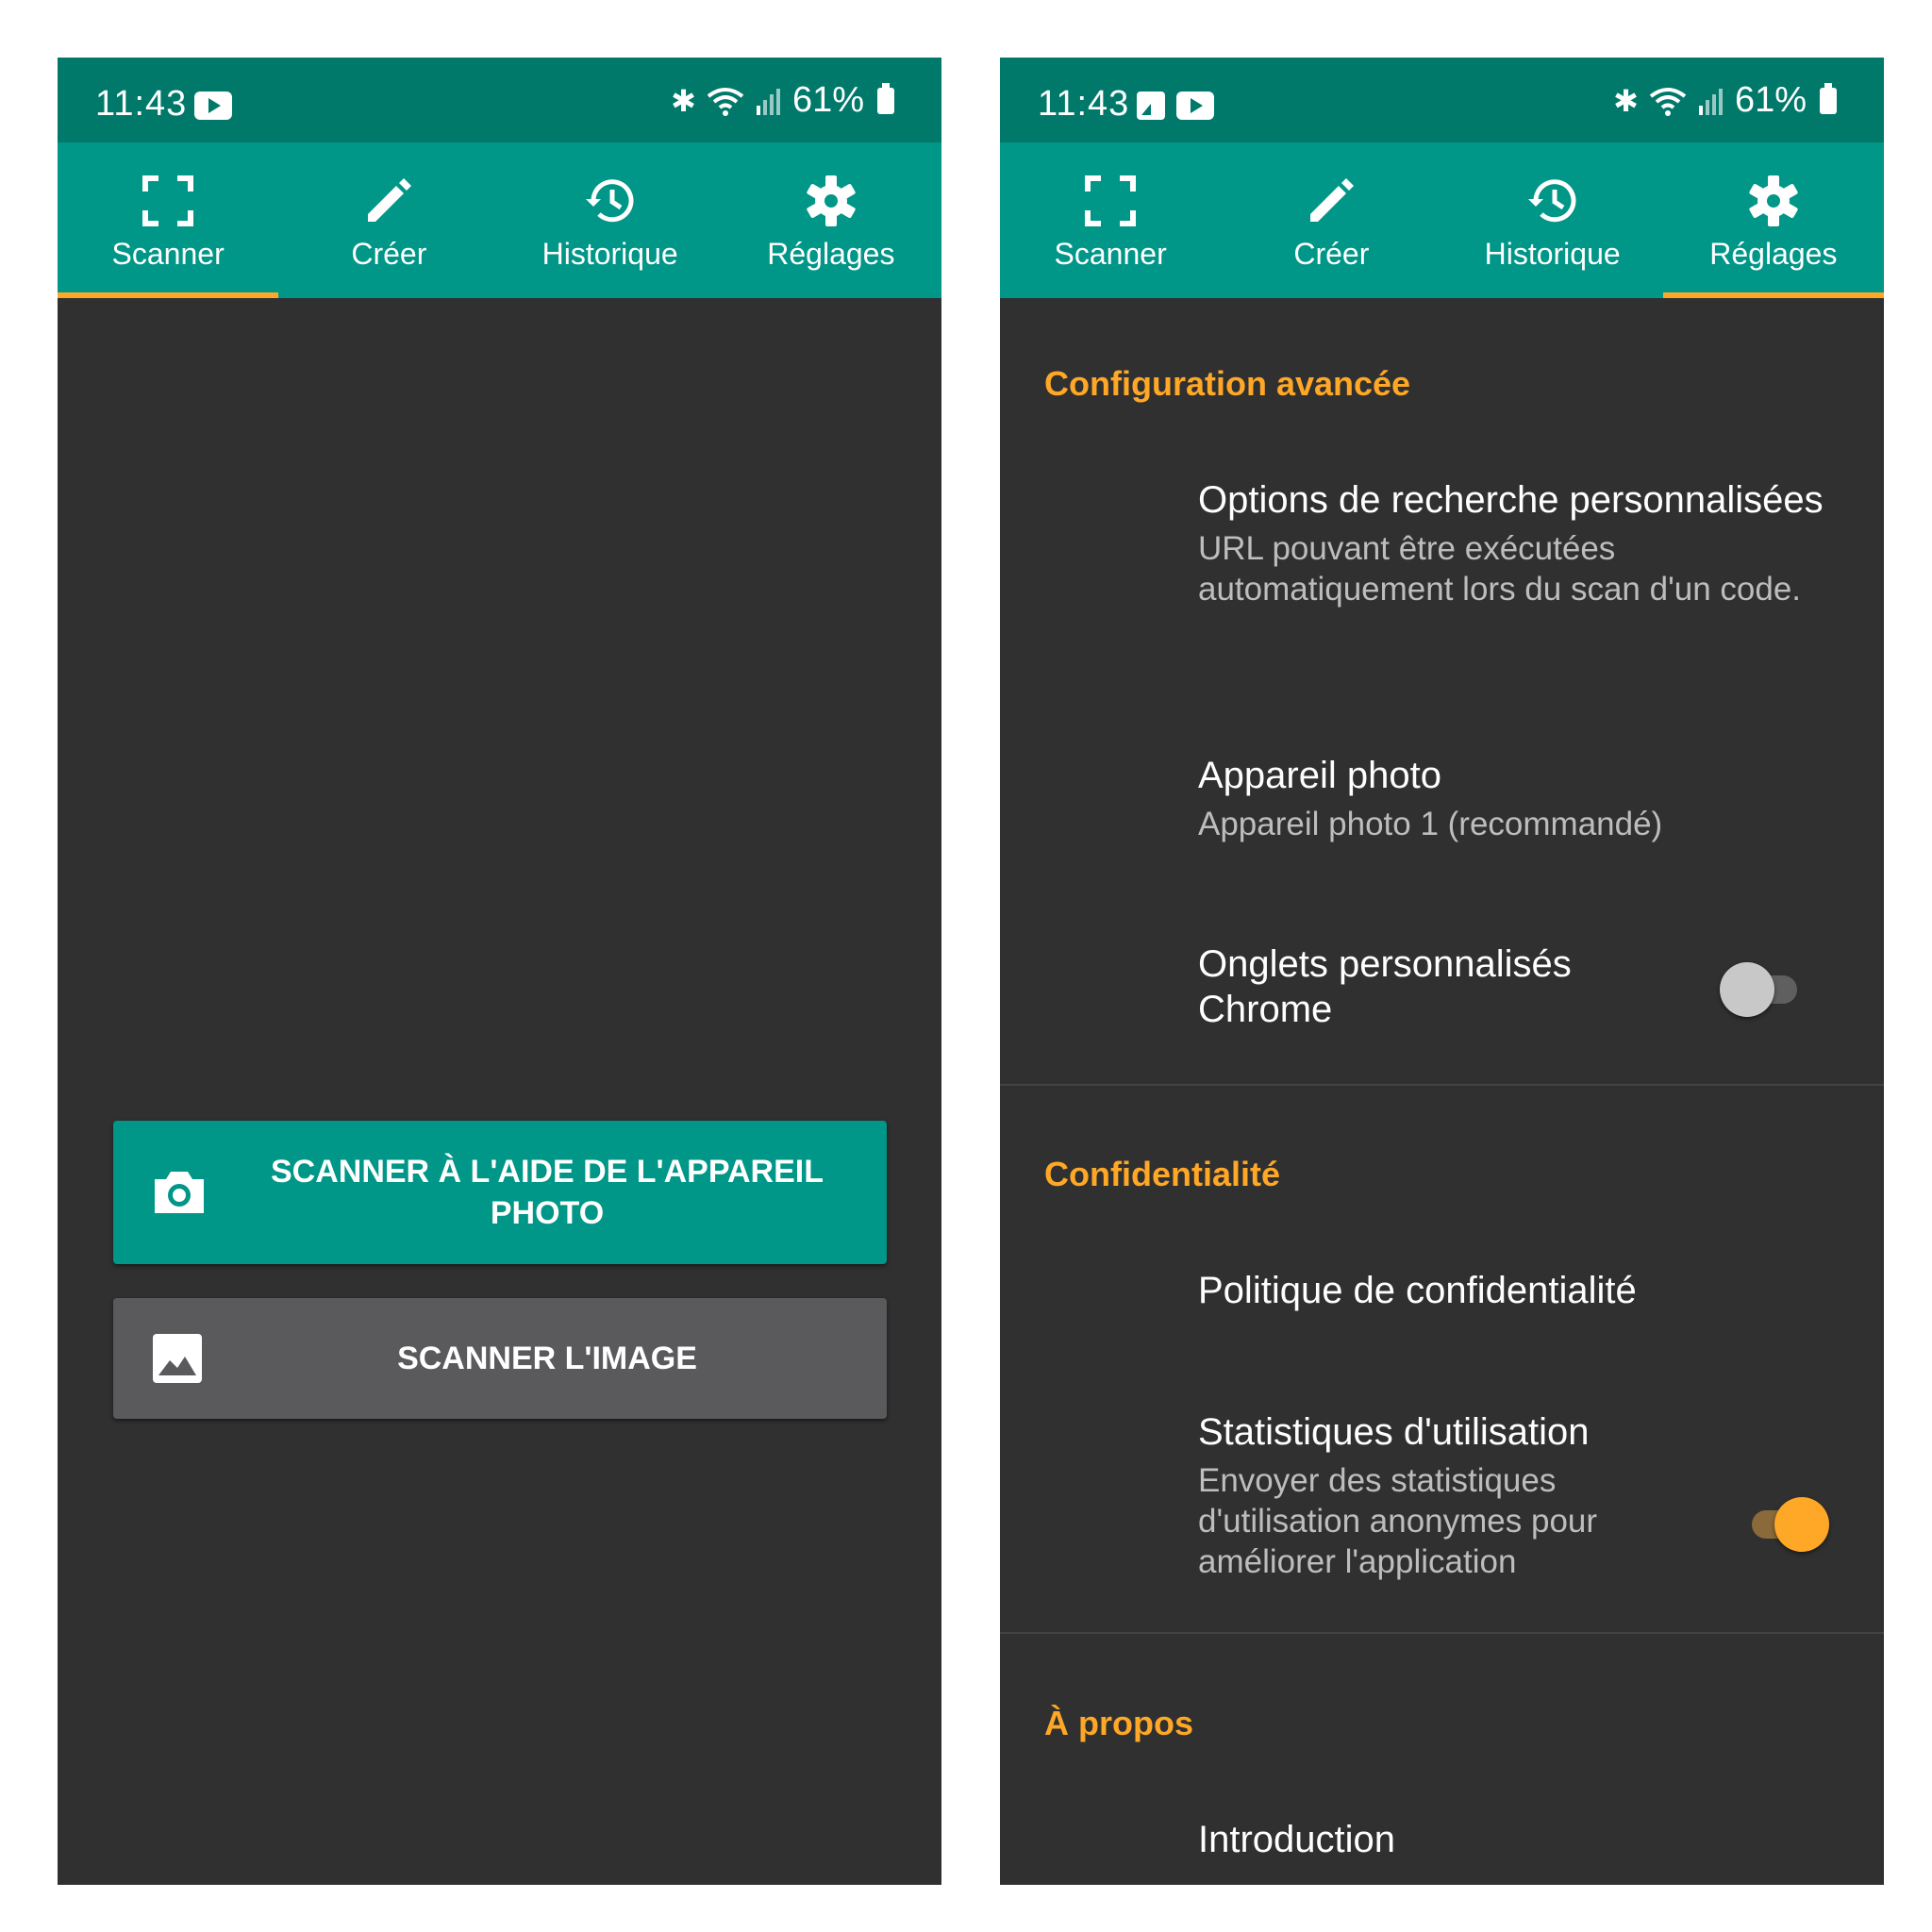 The height and width of the screenshot is (1932, 1932). I want to click on button-label: SCANNER L'IMAGE, so click(547, 1358).